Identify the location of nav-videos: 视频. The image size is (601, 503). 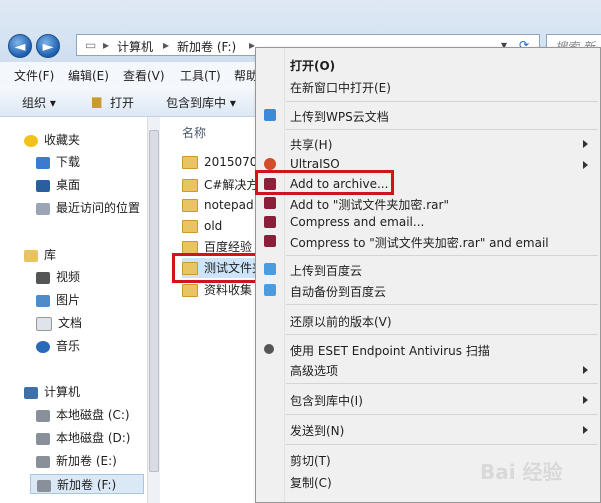
(58, 277).